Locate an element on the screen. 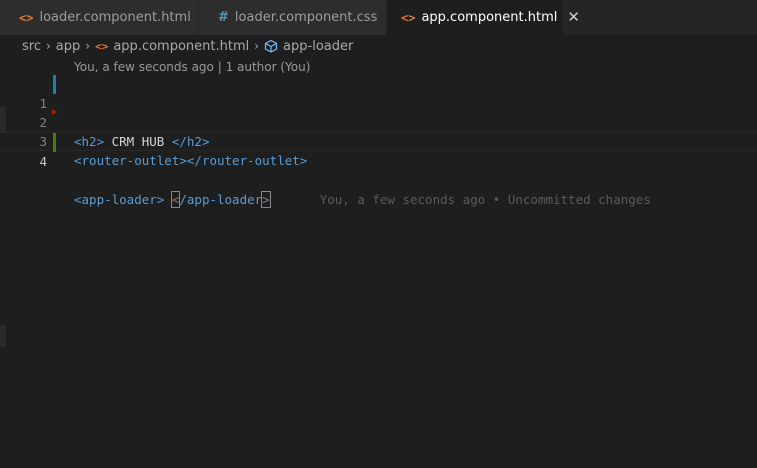  tab-label: loader.component.html is located at coordinates (115, 17).